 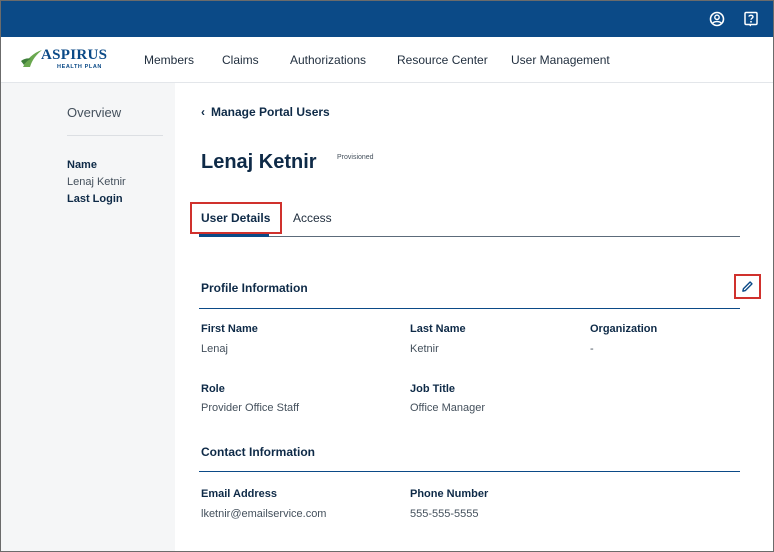 I want to click on phone-value: 555-555-5555, so click(x=444, y=514).